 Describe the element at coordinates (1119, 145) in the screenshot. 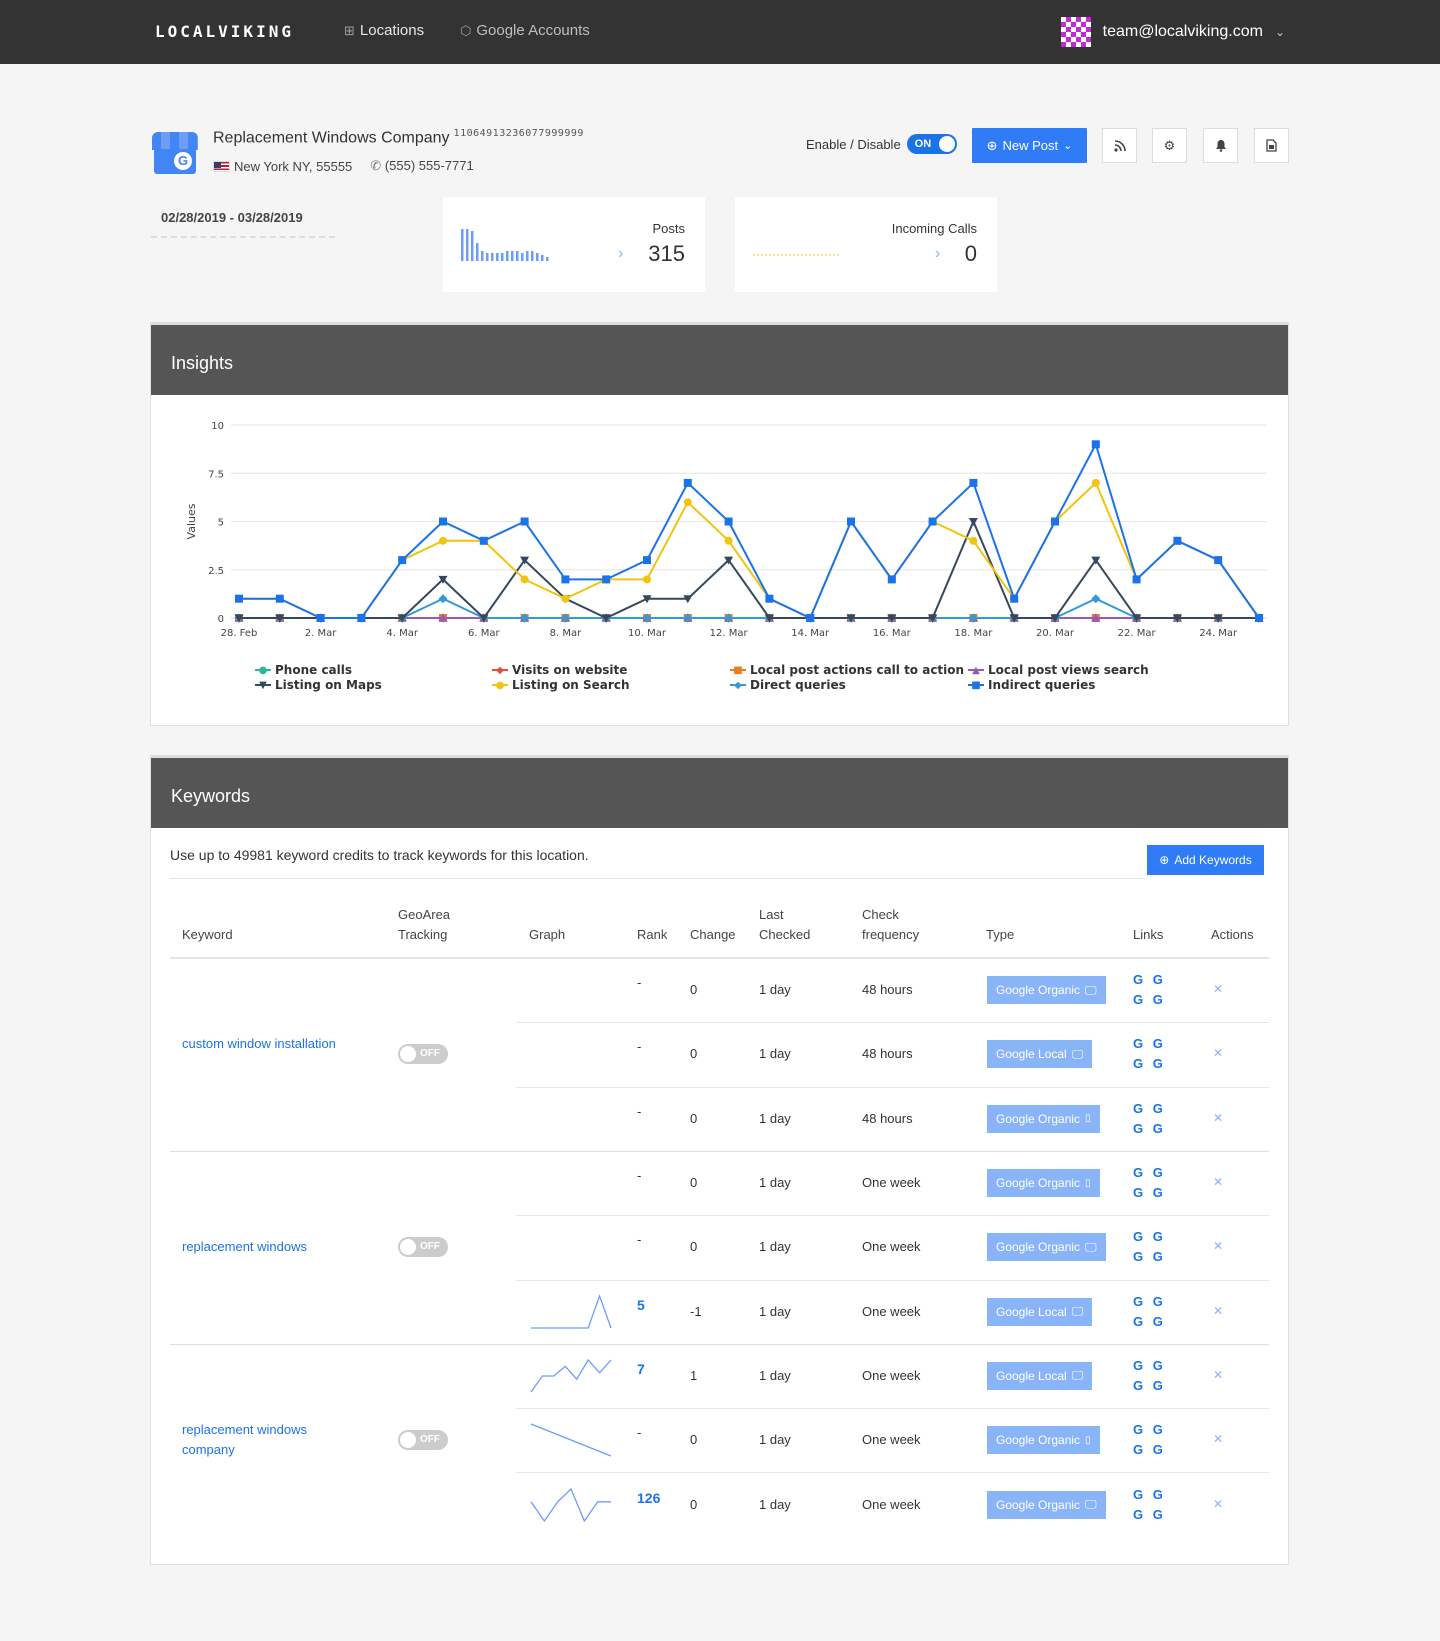

I see `rss-button` at that location.